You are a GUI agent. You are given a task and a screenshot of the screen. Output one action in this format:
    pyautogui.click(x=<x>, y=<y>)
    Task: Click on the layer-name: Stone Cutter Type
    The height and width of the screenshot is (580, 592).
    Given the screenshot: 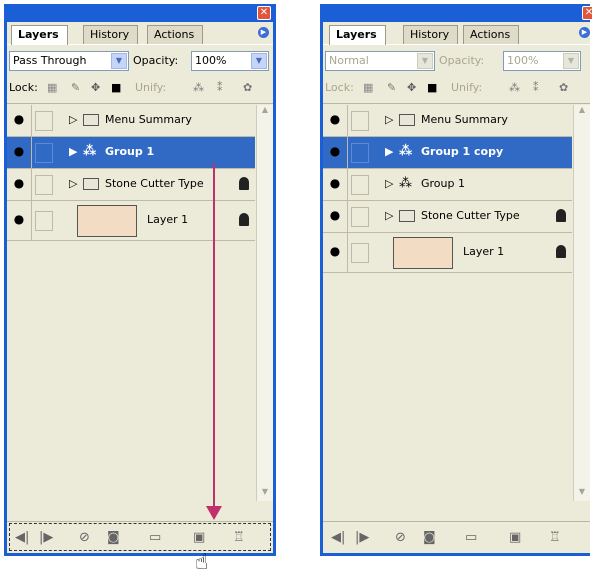 What is the action you would take?
    pyautogui.click(x=470, y=215)
    